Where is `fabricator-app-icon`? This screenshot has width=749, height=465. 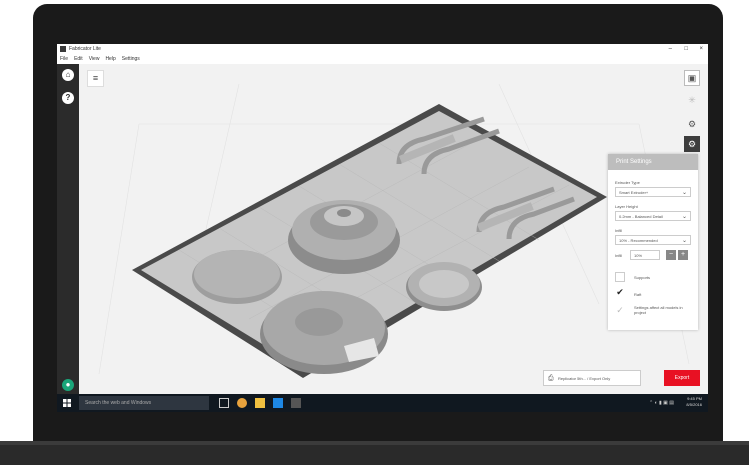 fabricator-app-icon is located at coordinates (296, 403).